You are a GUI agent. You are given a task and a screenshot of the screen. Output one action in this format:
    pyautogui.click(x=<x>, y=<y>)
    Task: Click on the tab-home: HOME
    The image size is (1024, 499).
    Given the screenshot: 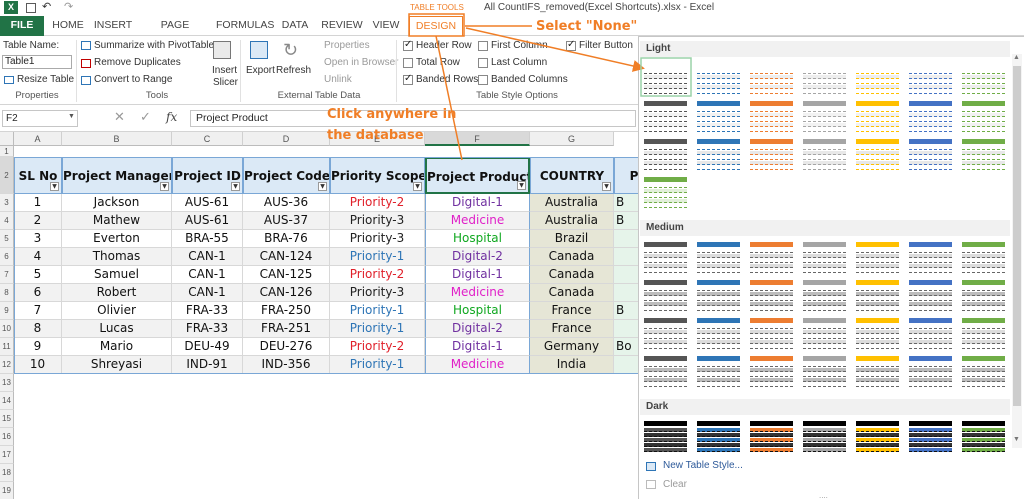 What is the action you would take?
    pyautogui.click(x=68, y=26)
    